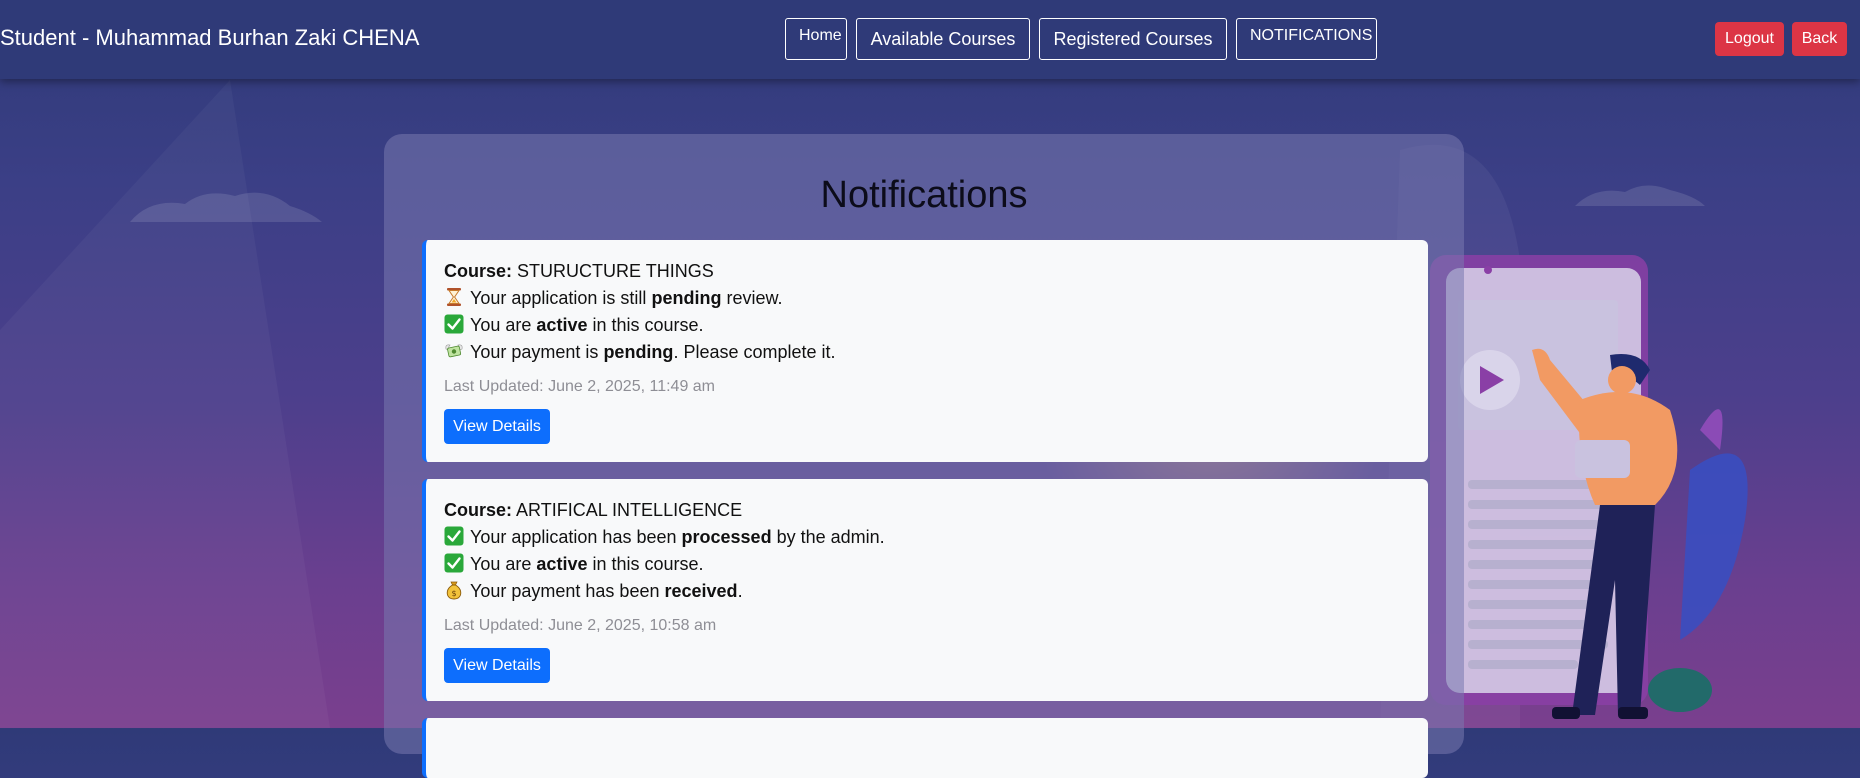 Image resolution: width=1860 pixels, height=778 pixels. What do you see at coordinates (558, 298) in the screenshot?
I see `application-pre: Your application is still` at bounding box center [558, 298].